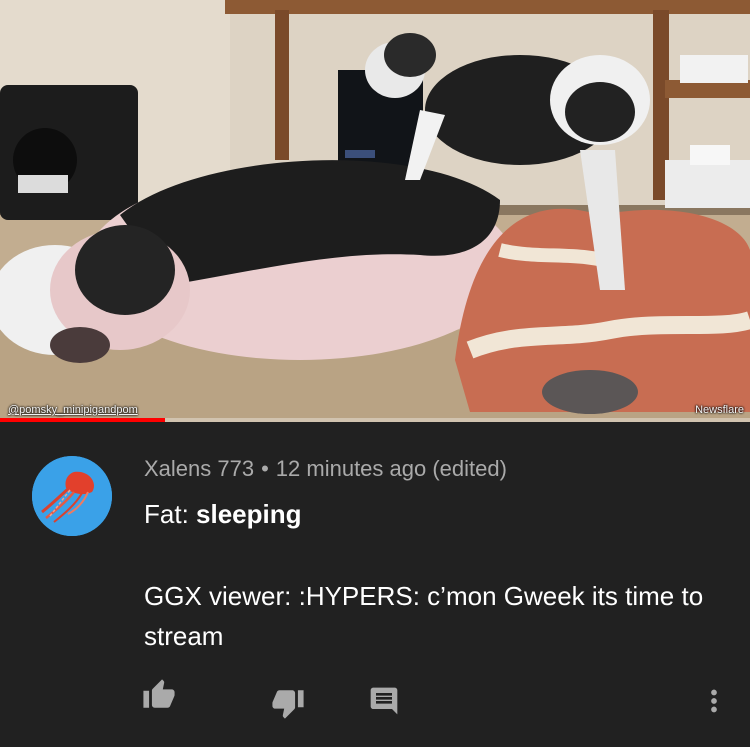 Image resolution: width=750 pixels, height=747 pixels. I want to click on avatar, so click(72, 496).